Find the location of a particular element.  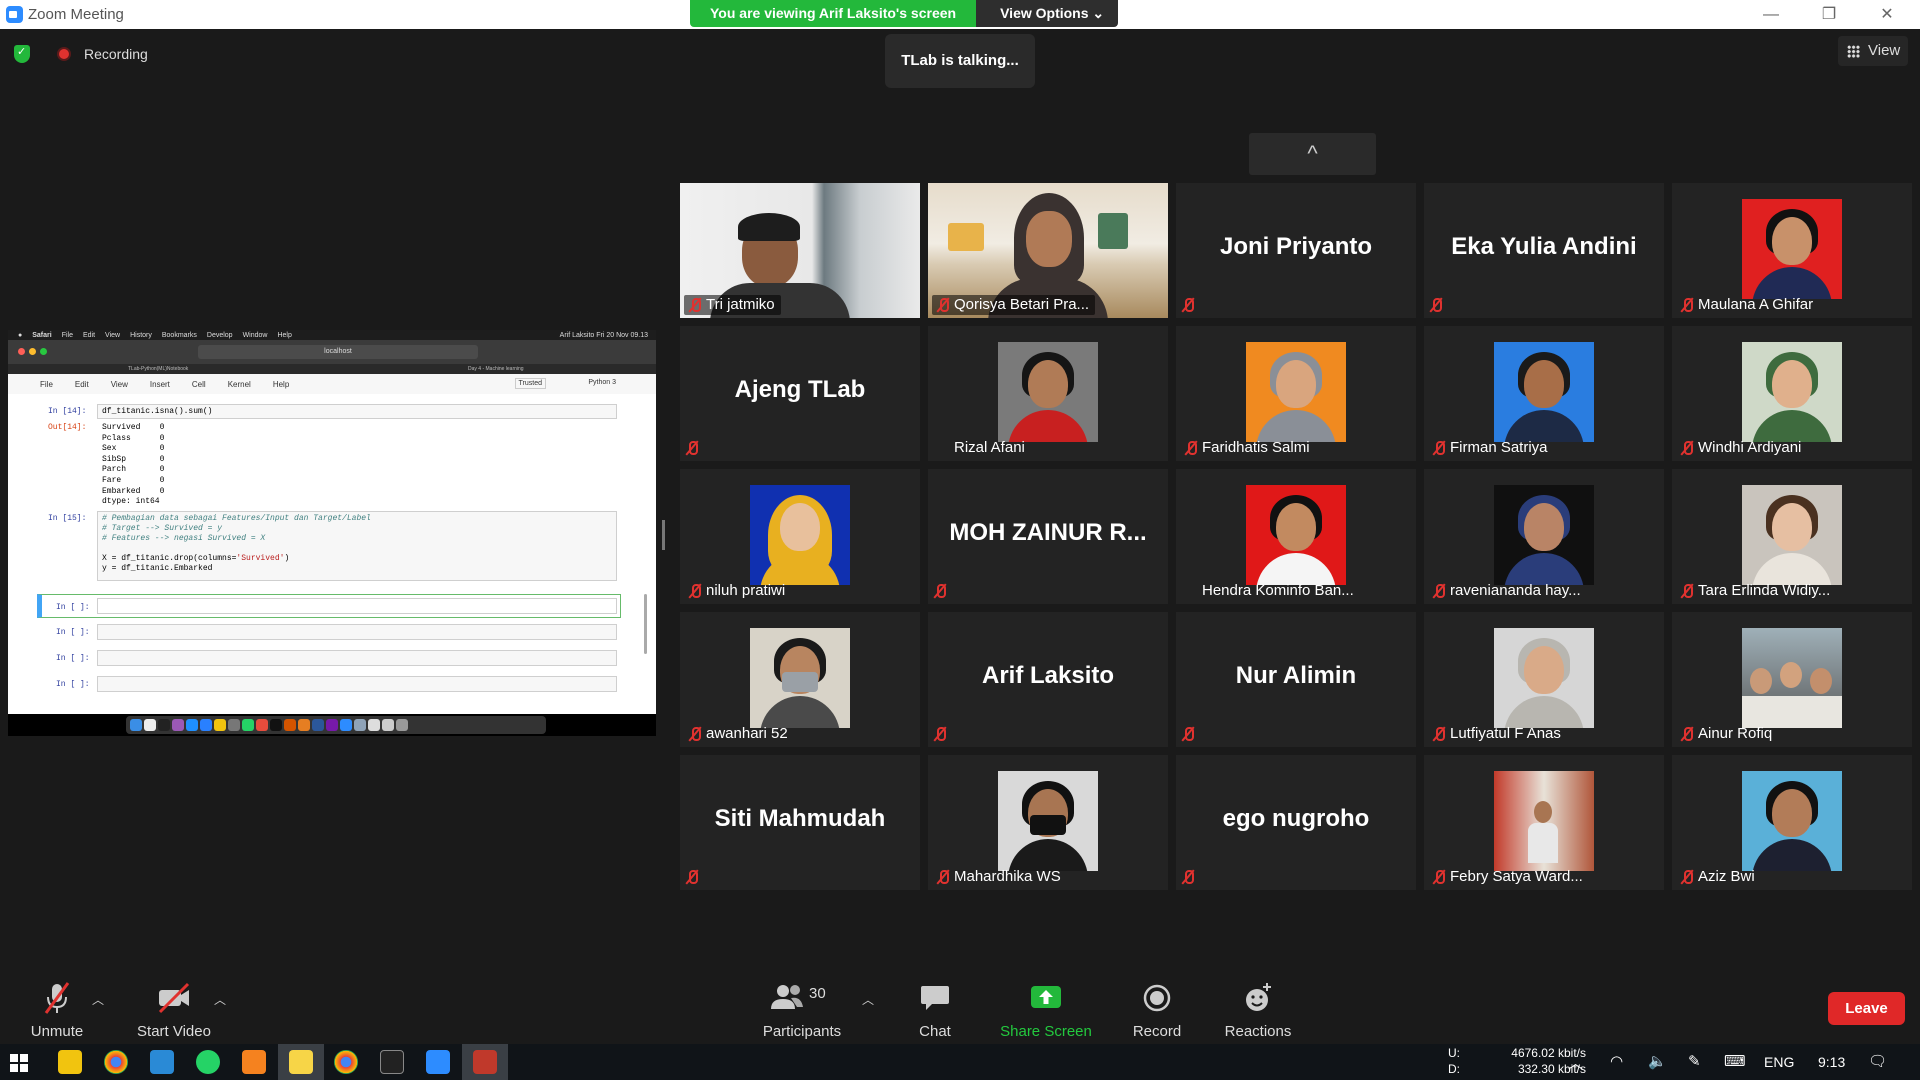

participant-tile: Windhi Ardiyani is located at coordinates (1792, 393).